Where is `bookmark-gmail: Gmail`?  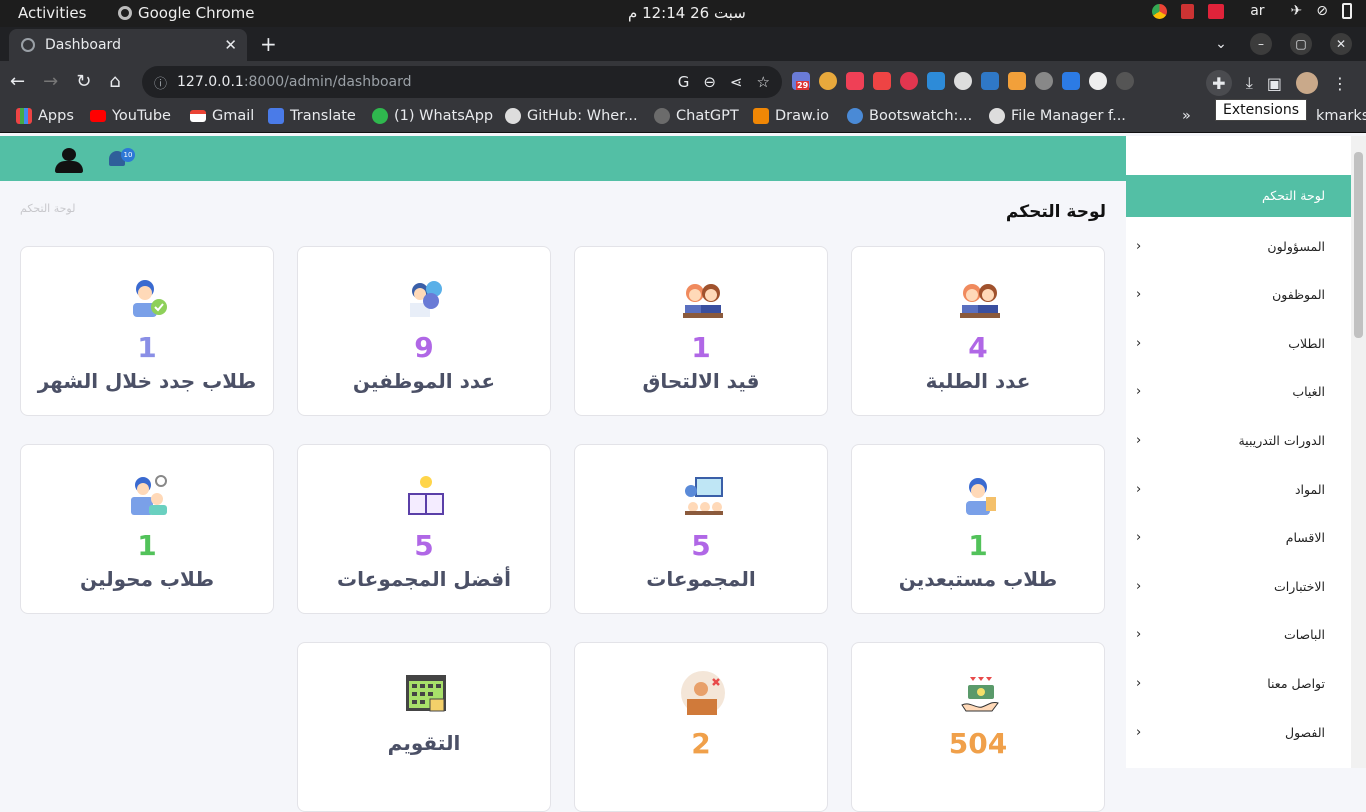
bookmark-gmail: Gmail is located at coordinates (222, 116).